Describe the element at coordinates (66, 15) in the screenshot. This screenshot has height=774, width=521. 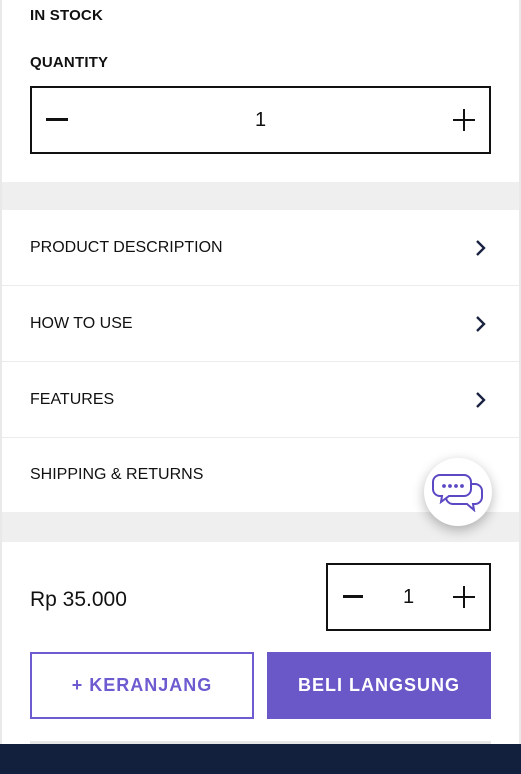
I see `stock-status: IN STOCK` at that location.